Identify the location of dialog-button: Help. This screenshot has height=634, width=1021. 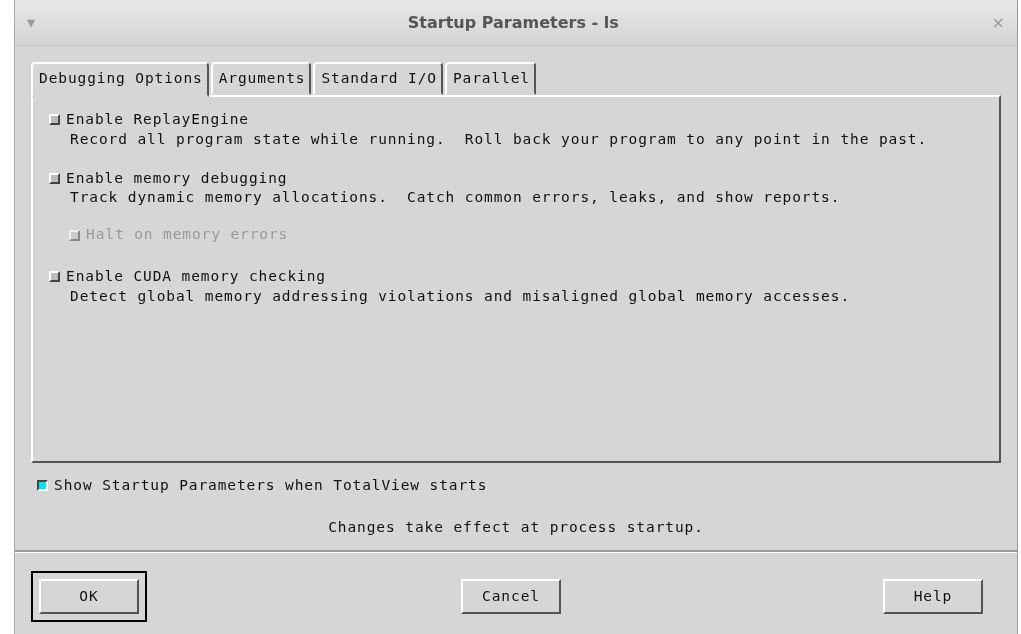
(933, 597).